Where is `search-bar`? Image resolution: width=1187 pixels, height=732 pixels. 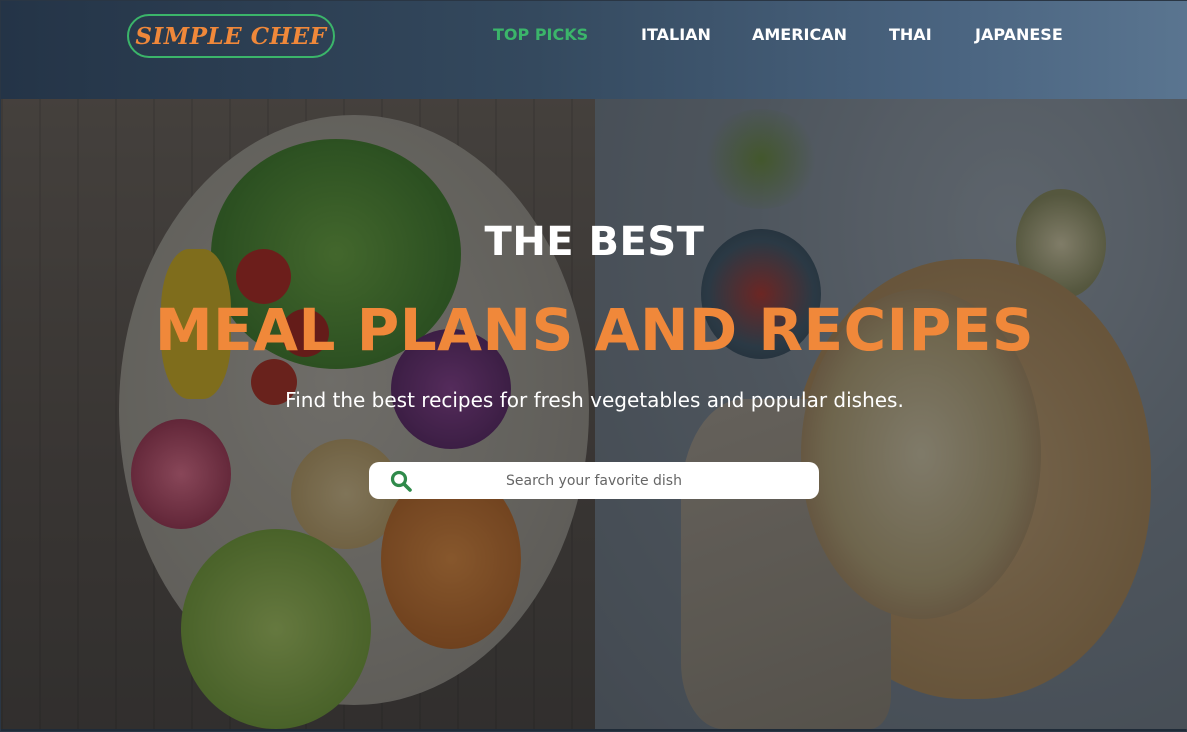 search-bar is located at coordinates (594, 480).